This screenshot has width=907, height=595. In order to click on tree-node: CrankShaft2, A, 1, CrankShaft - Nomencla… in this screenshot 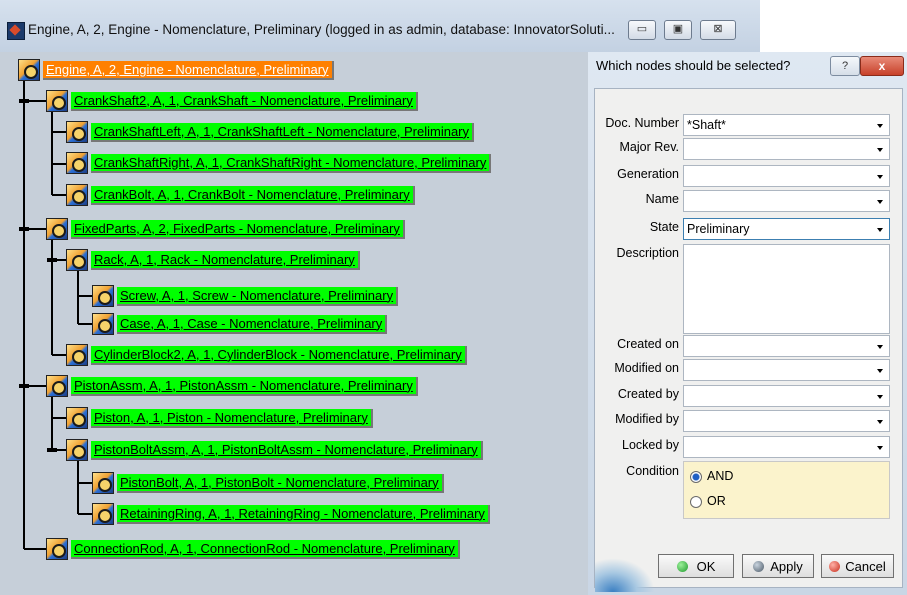, I will do `click(232, 101)`.